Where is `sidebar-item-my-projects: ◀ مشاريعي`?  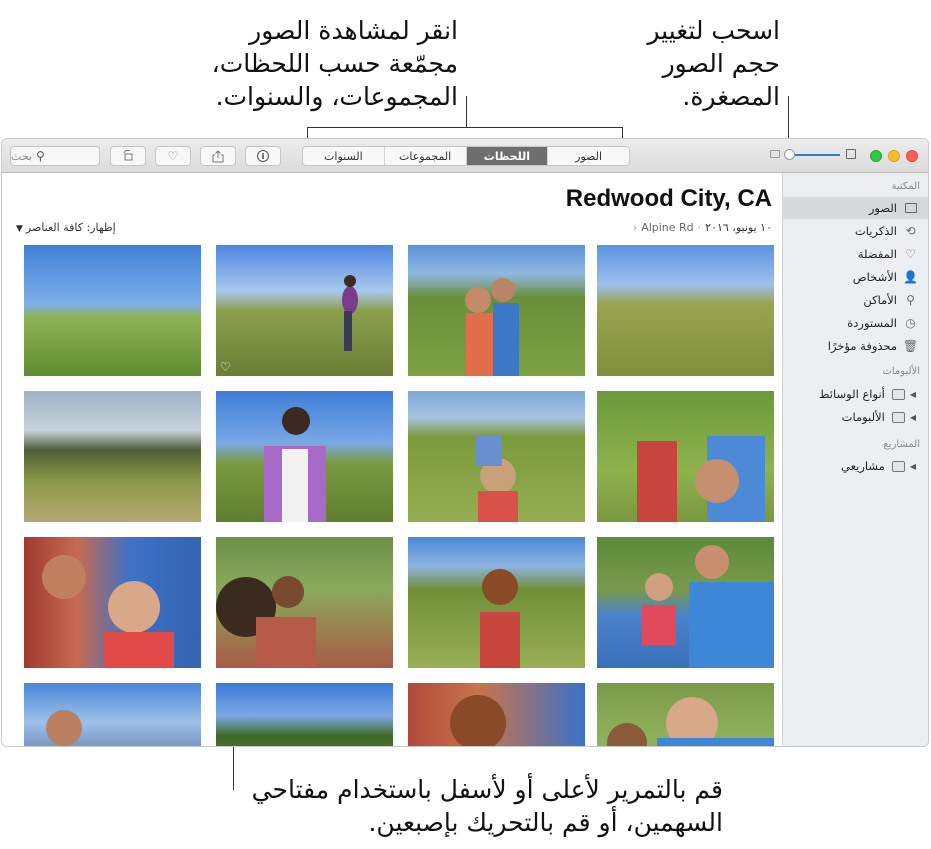 sidebar-item-my-projects: ◀ مشاريعي is located at coordinates (855, 466).